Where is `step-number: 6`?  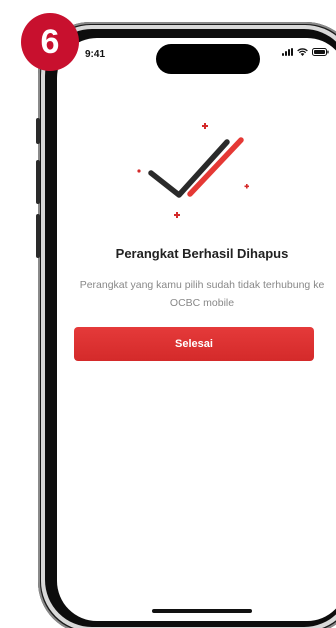
step-number: 6 is located at coordinates (50, 41).